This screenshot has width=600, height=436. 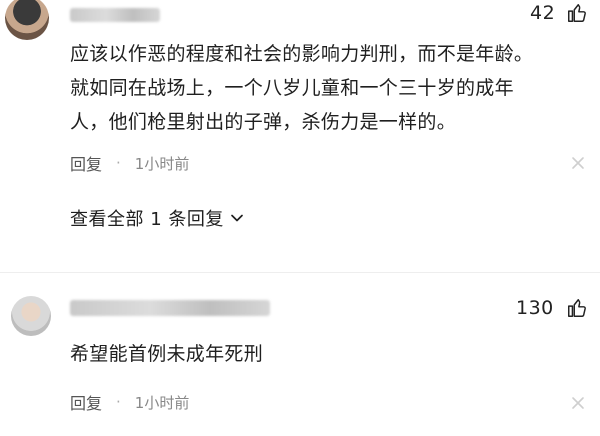 I want to click on comment-text: 希望能首例未成年死刑, so click(x=166, y=354).